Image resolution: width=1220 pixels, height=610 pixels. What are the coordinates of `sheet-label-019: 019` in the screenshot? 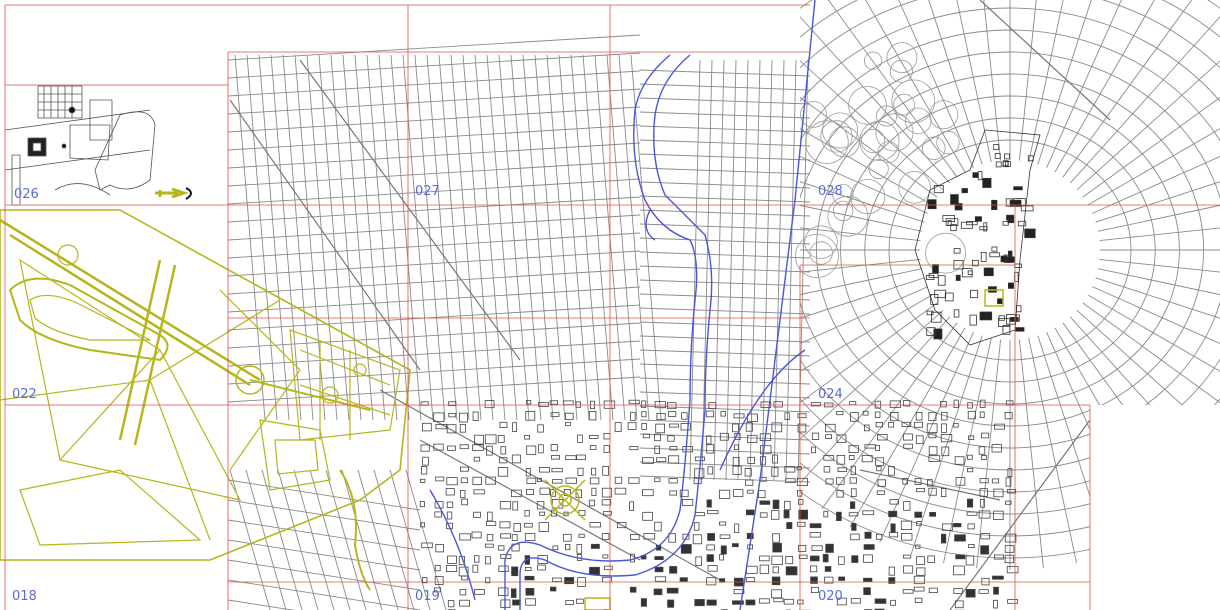 It's located at (427, 596).